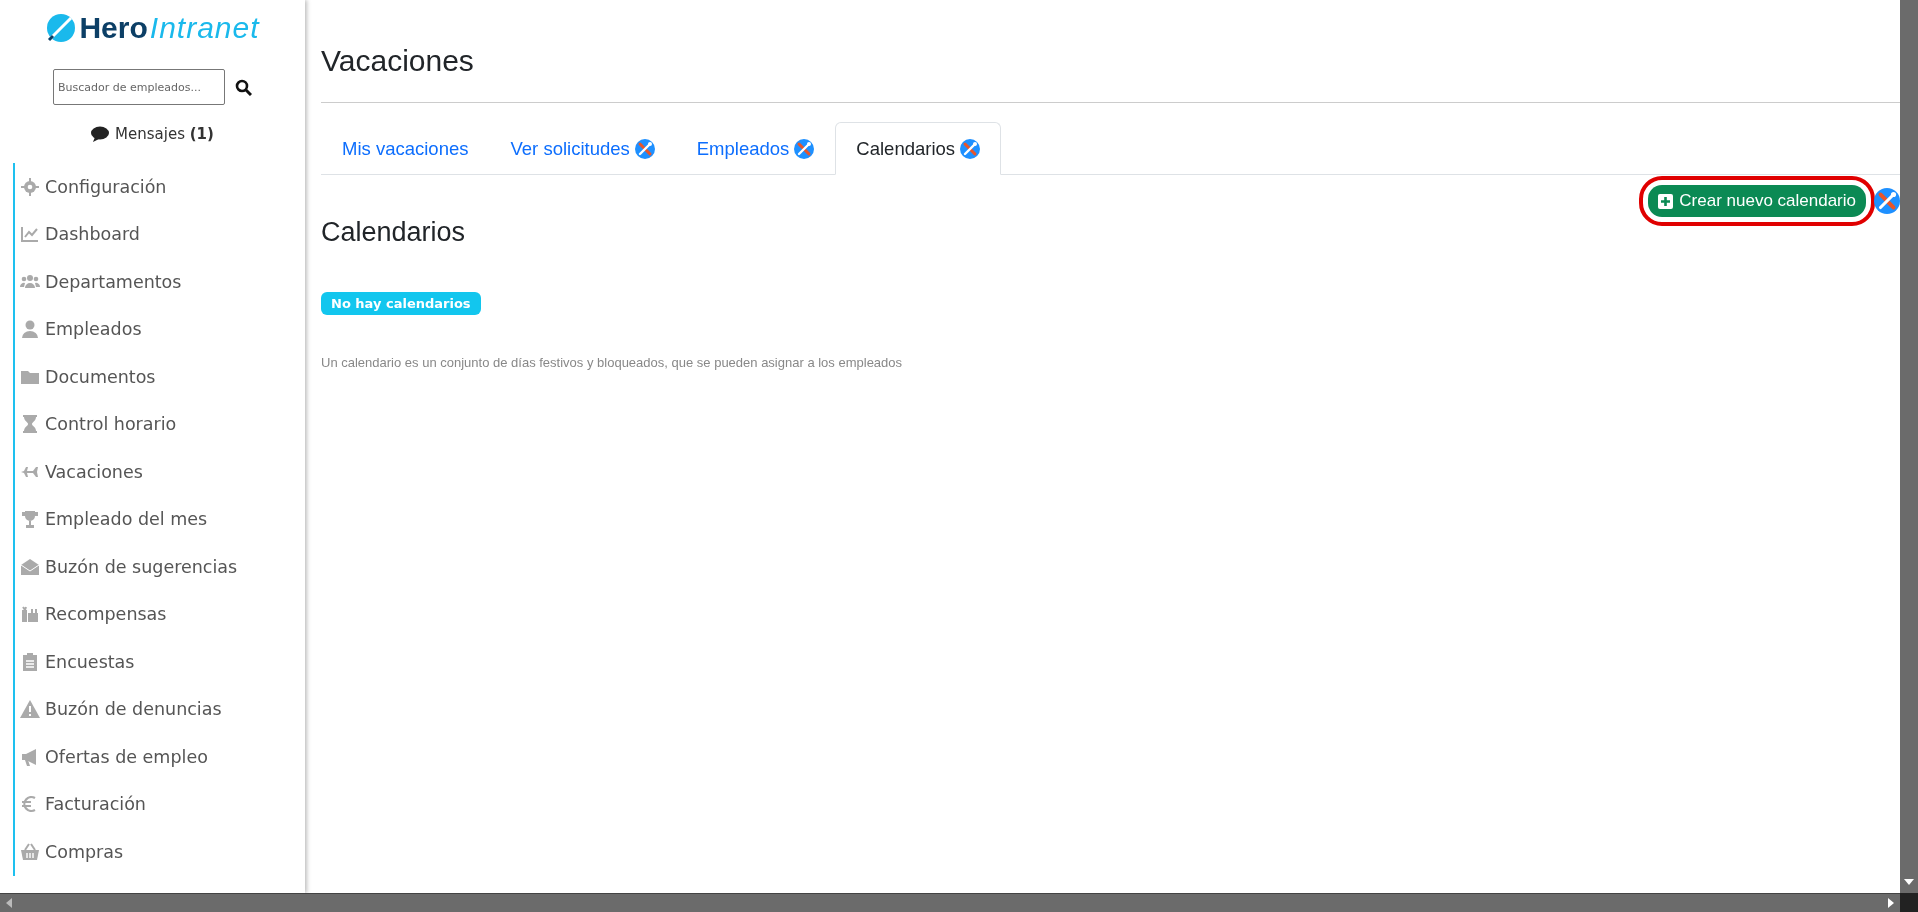  Describe the element at coordinates (405, 148) in the screenshot. I see `tab: Mis vacaciones` at that location.